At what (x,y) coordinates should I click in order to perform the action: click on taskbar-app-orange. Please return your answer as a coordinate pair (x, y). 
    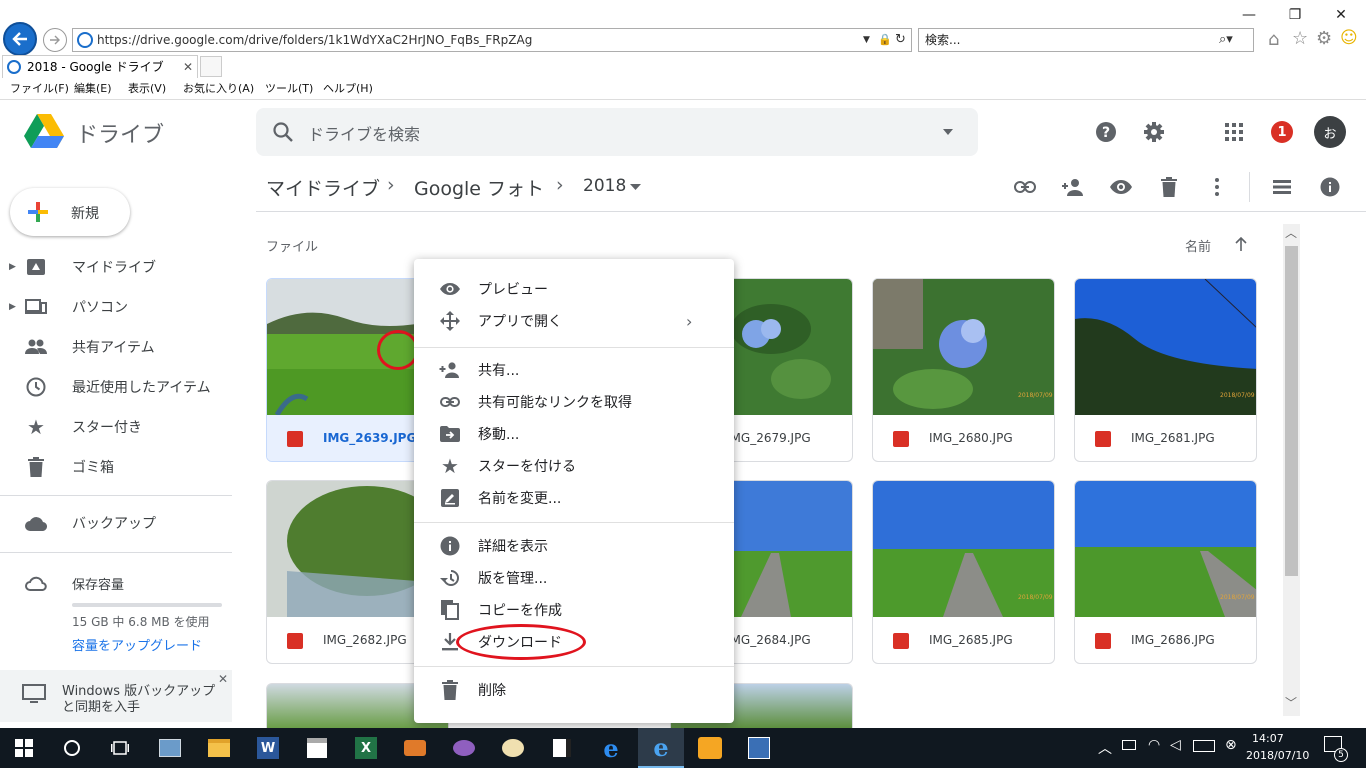
    Looking at the image, I should click on (710, 748).